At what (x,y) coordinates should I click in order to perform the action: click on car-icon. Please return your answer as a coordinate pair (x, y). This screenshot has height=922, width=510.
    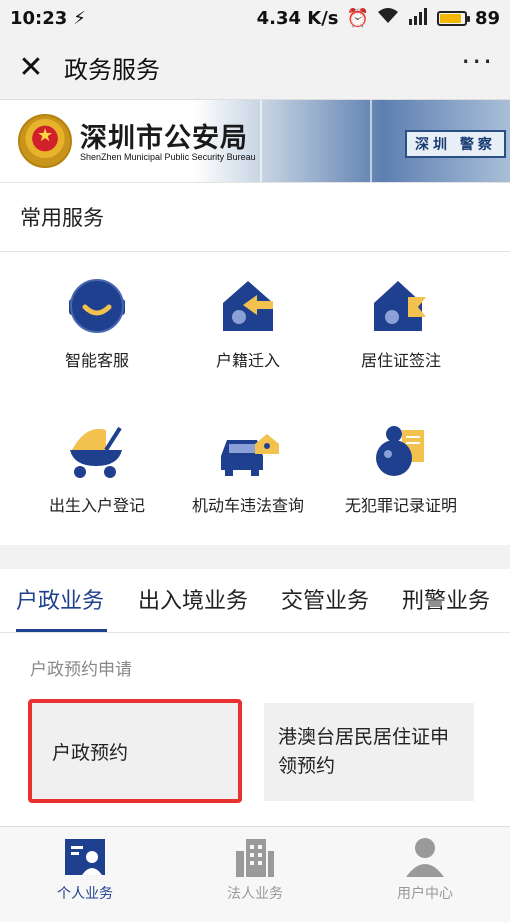
    Looking at the image, I should click on (250, 455).